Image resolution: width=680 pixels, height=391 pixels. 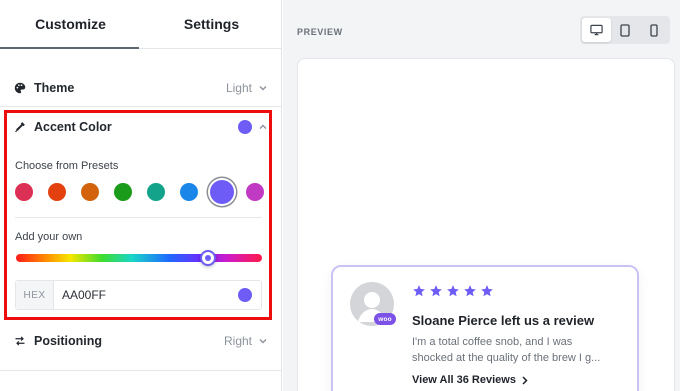 What do you see at coordinates (73, 127) in the screenshot?
I see `accent-label: Accent Color` at bounding box center [73, 127].